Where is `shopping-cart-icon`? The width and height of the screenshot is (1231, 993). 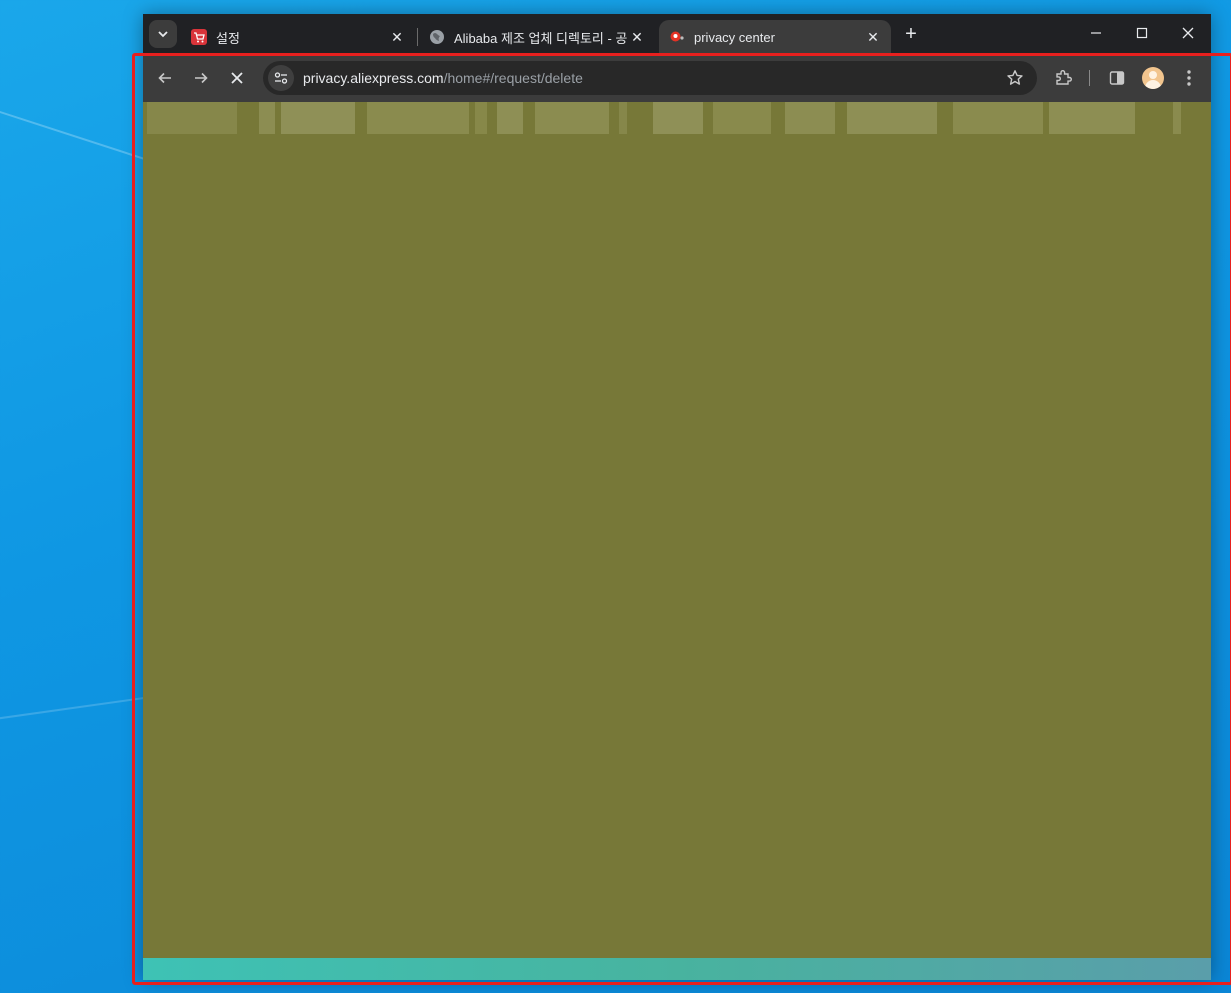 shopping-cart-icon is located at coordinates (199, 37).